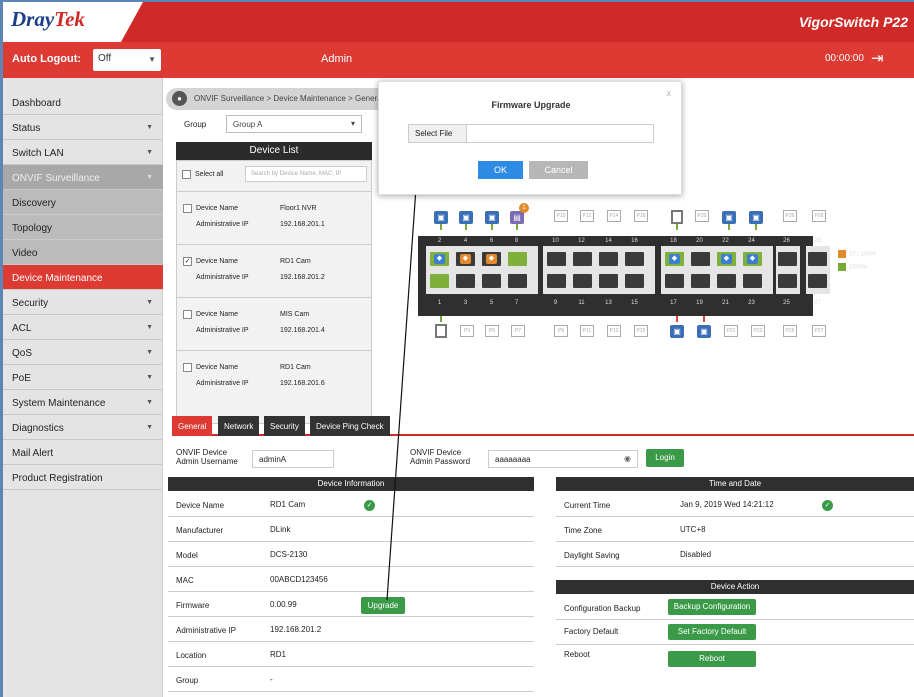 Image resolution: width=914 pixels, height=697 pixels. What do you see at coordinates (500, 170) in the screenshot?
I see `ok-button: OK` at bounding box center [500, 170].